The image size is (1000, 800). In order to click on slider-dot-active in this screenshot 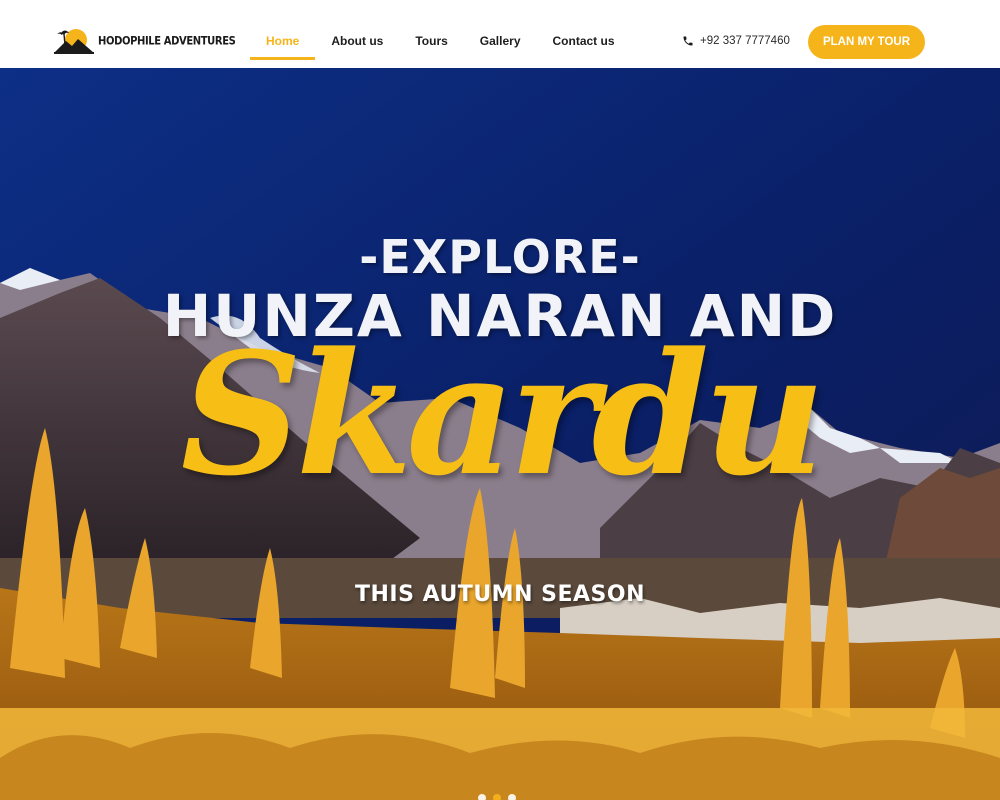, I will do `click(497, 797)`.